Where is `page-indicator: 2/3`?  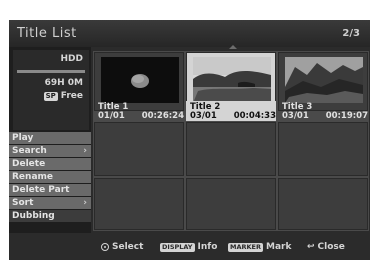
page-indicator: 2/3 is located at coordinates (351, 33).